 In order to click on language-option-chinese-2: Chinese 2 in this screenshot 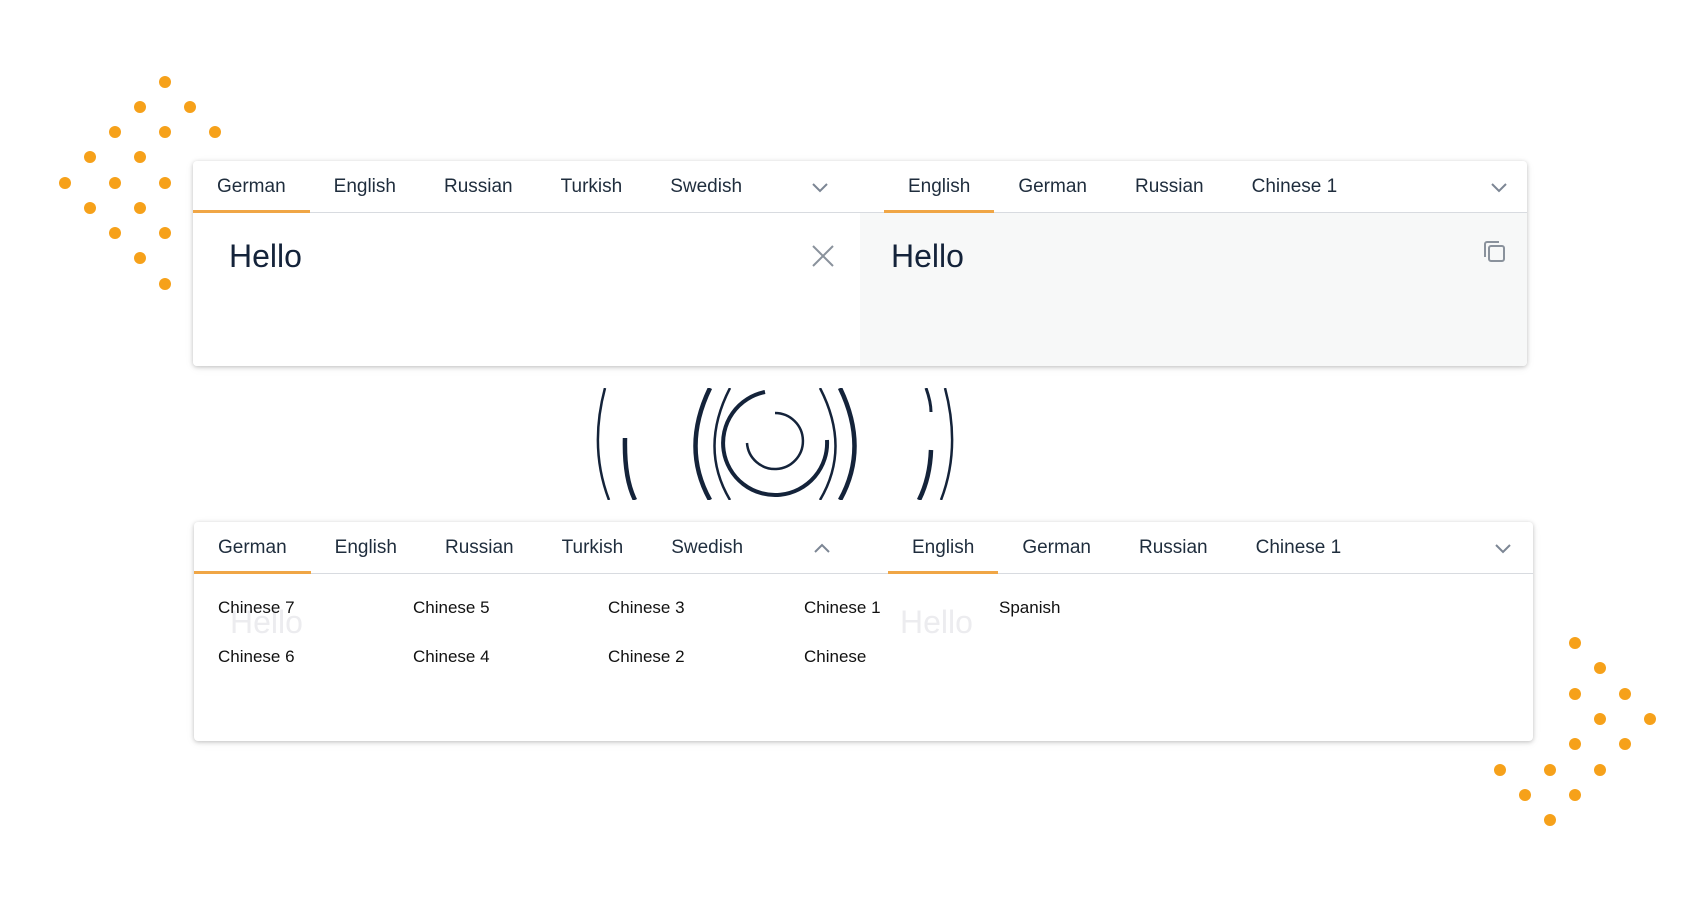, I will do `click(646, 657)`.